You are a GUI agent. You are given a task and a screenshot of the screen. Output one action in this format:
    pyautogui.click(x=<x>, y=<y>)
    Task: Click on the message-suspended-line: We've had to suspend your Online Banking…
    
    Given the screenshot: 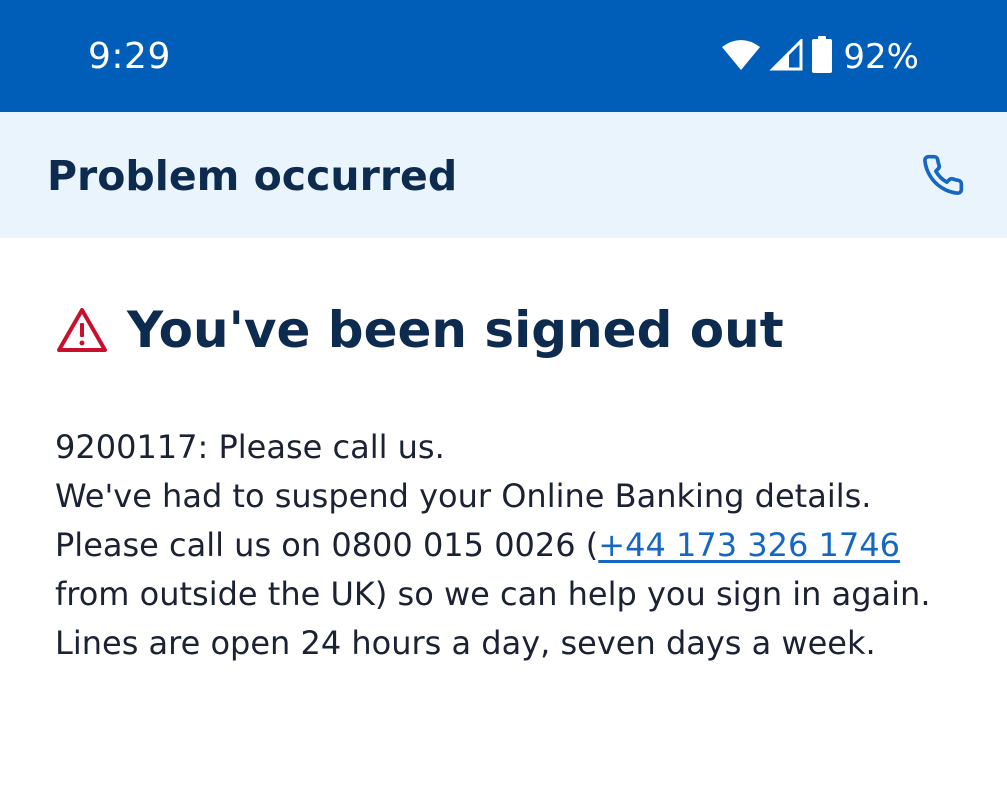 What is the action you would take?
    pyautogui.click(x=463, y=496)
    